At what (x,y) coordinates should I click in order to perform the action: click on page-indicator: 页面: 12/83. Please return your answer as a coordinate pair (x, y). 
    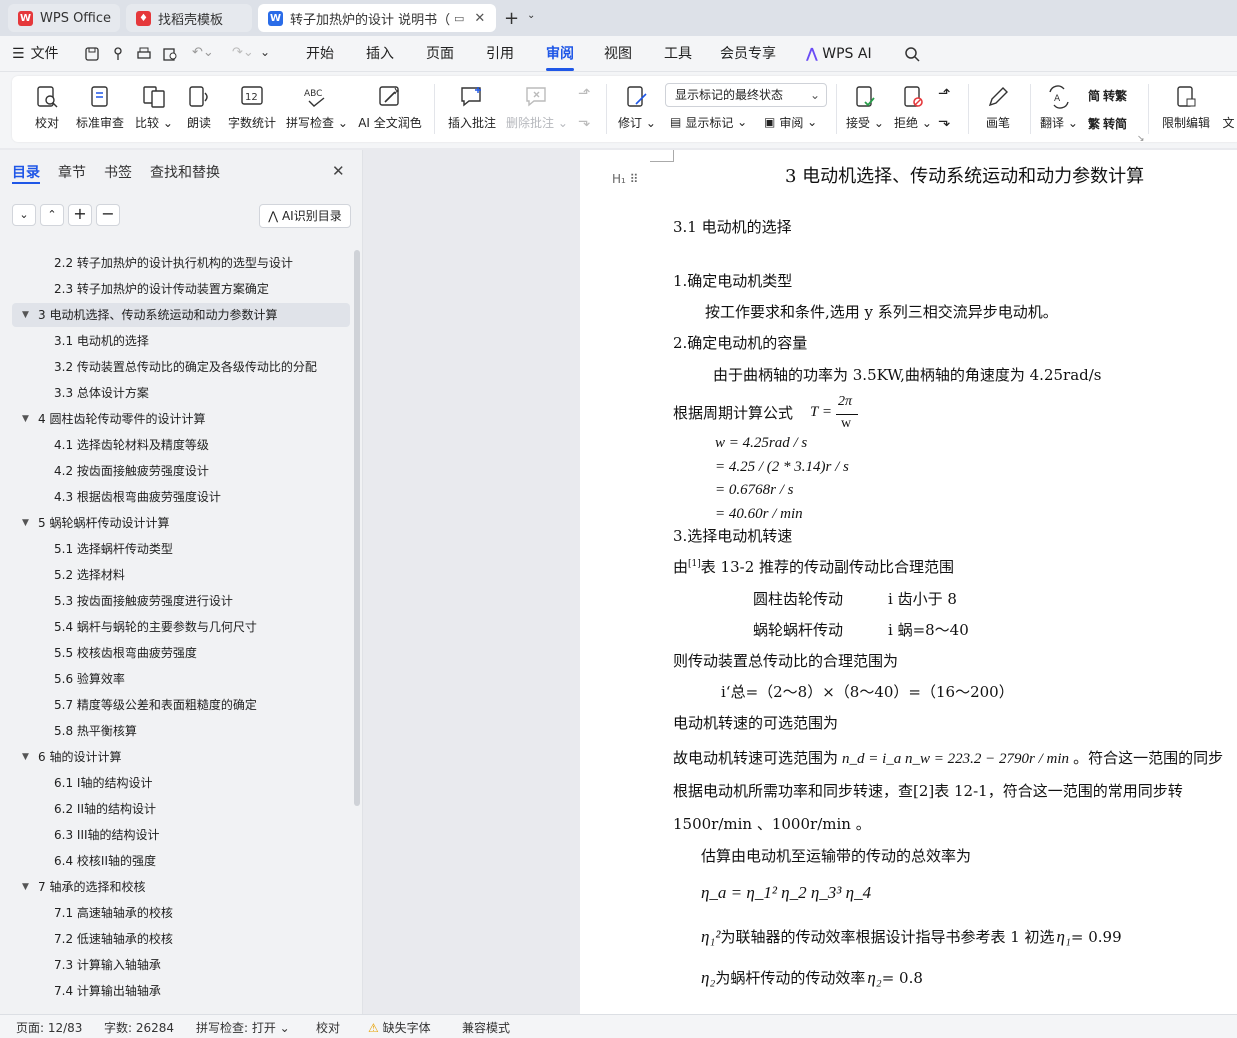
    Looking at the image, I should click on (49, 1027).